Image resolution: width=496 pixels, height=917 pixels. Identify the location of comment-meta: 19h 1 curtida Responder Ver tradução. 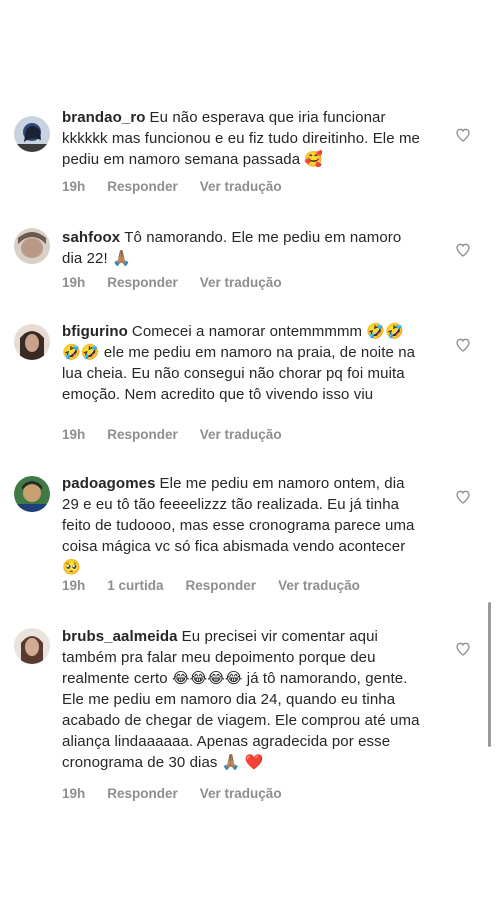
(222, 585).